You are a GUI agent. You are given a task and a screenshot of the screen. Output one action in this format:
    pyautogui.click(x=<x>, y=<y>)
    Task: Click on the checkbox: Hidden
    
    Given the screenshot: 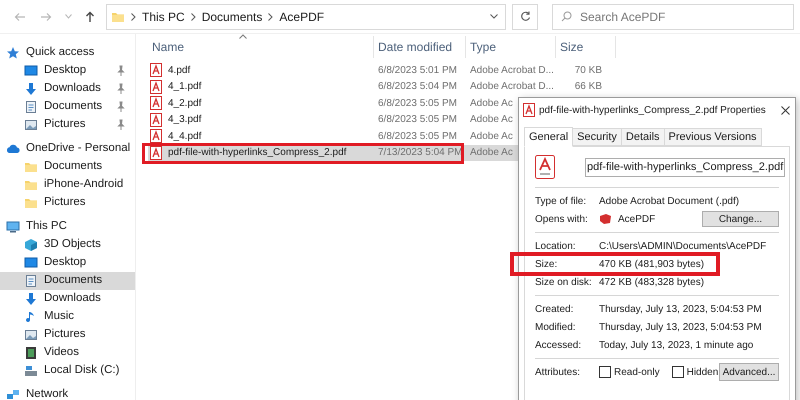 What is the action you would take?
    pyautogui.click(x=695, y=372)
    